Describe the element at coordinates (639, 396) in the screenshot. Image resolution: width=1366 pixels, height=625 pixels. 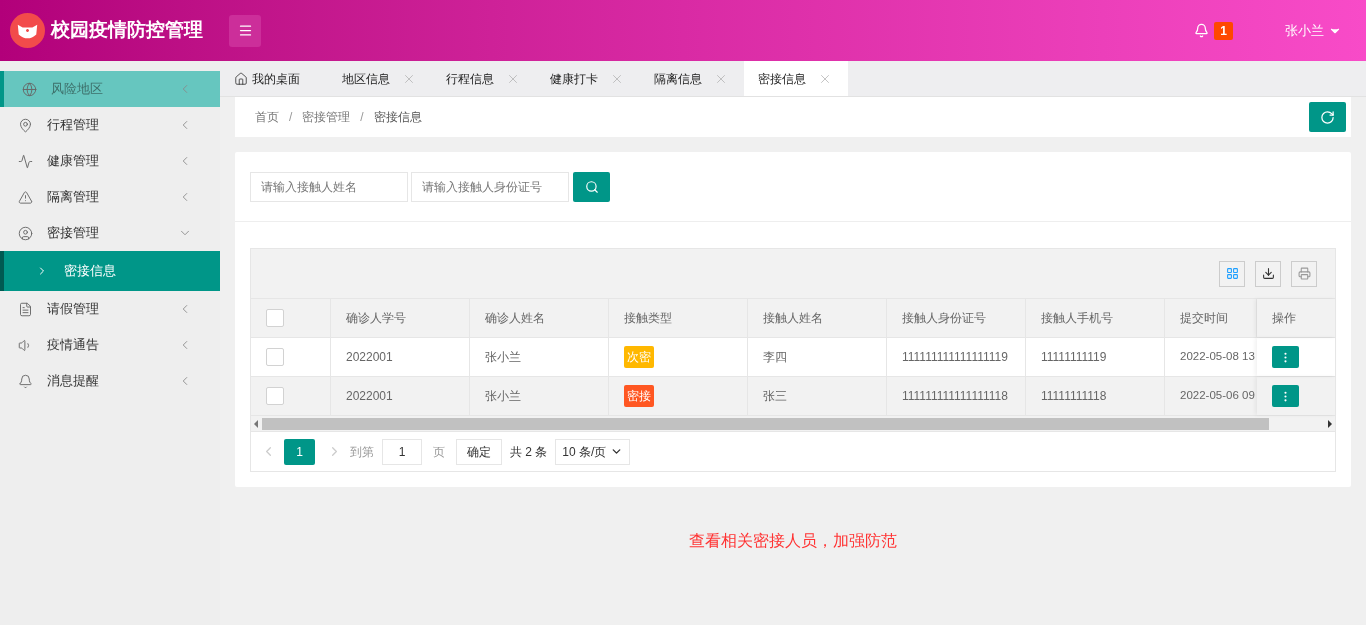
I see `type-tag: 密接` at that location.